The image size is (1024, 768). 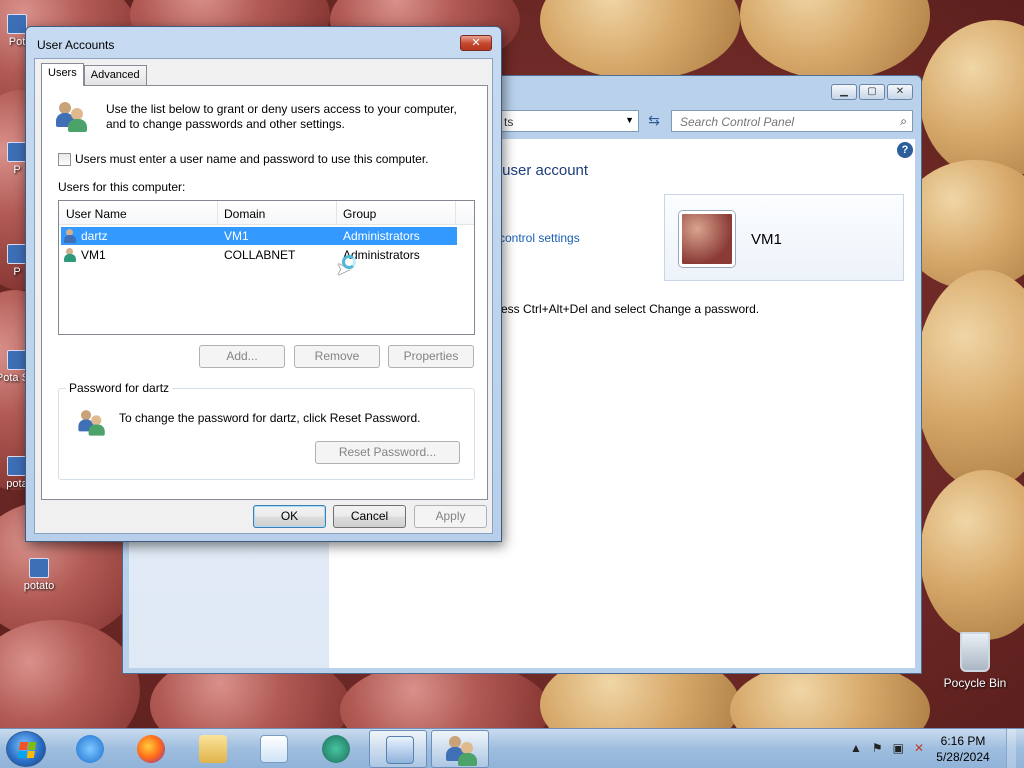 I want to click on column-group: Group, so click(x=359, y=214).